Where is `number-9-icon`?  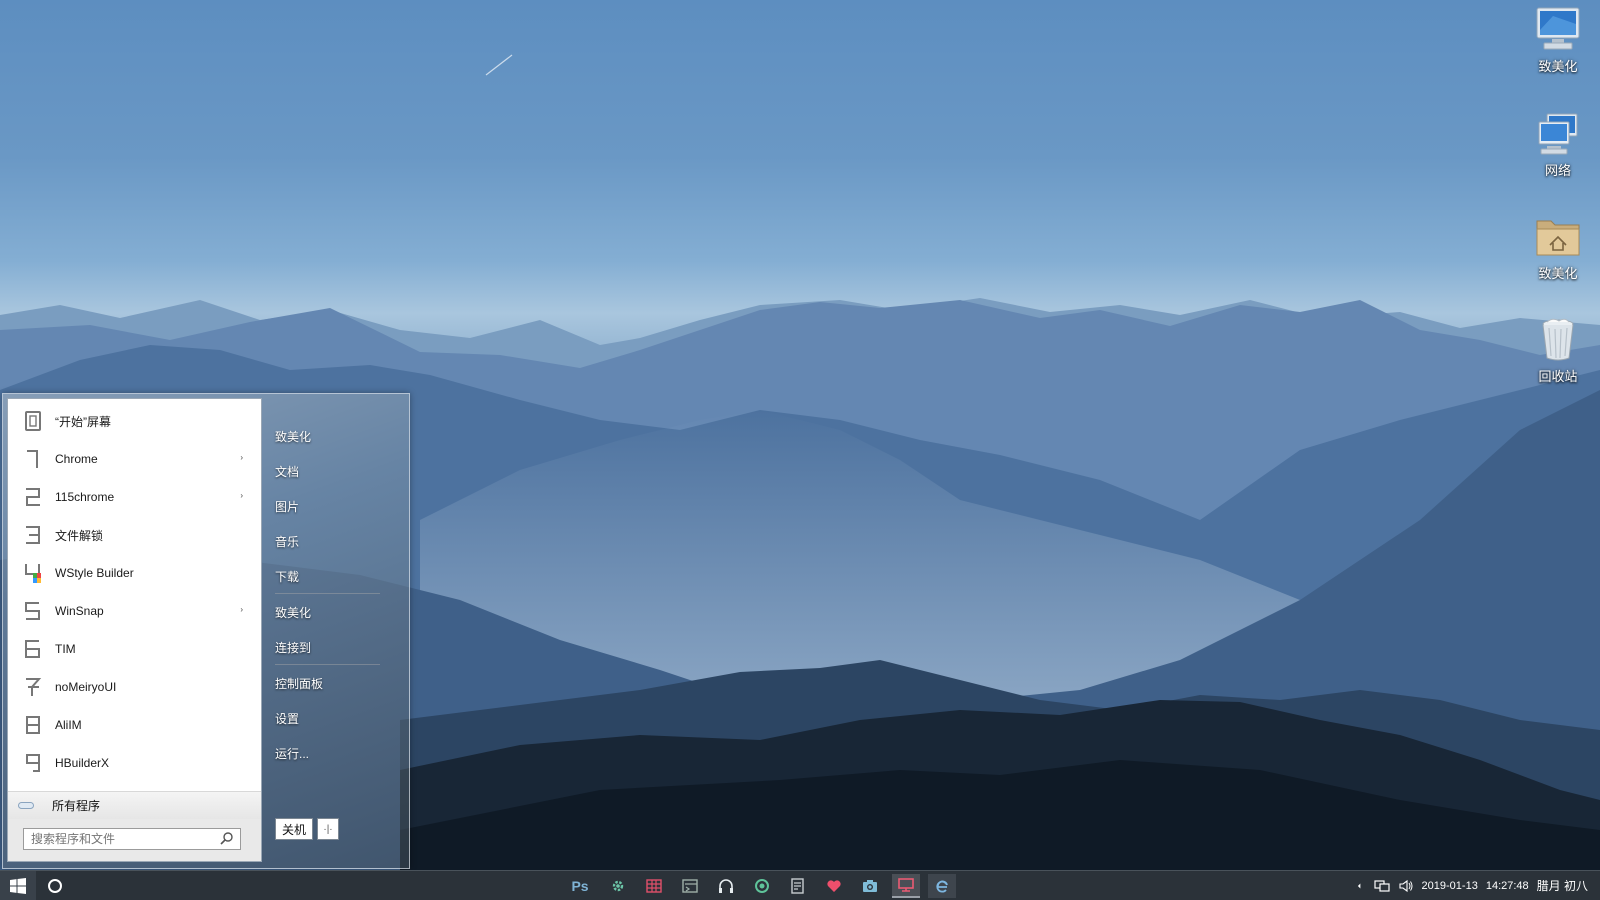
number-9-icon is located at coordinates (33, 763).